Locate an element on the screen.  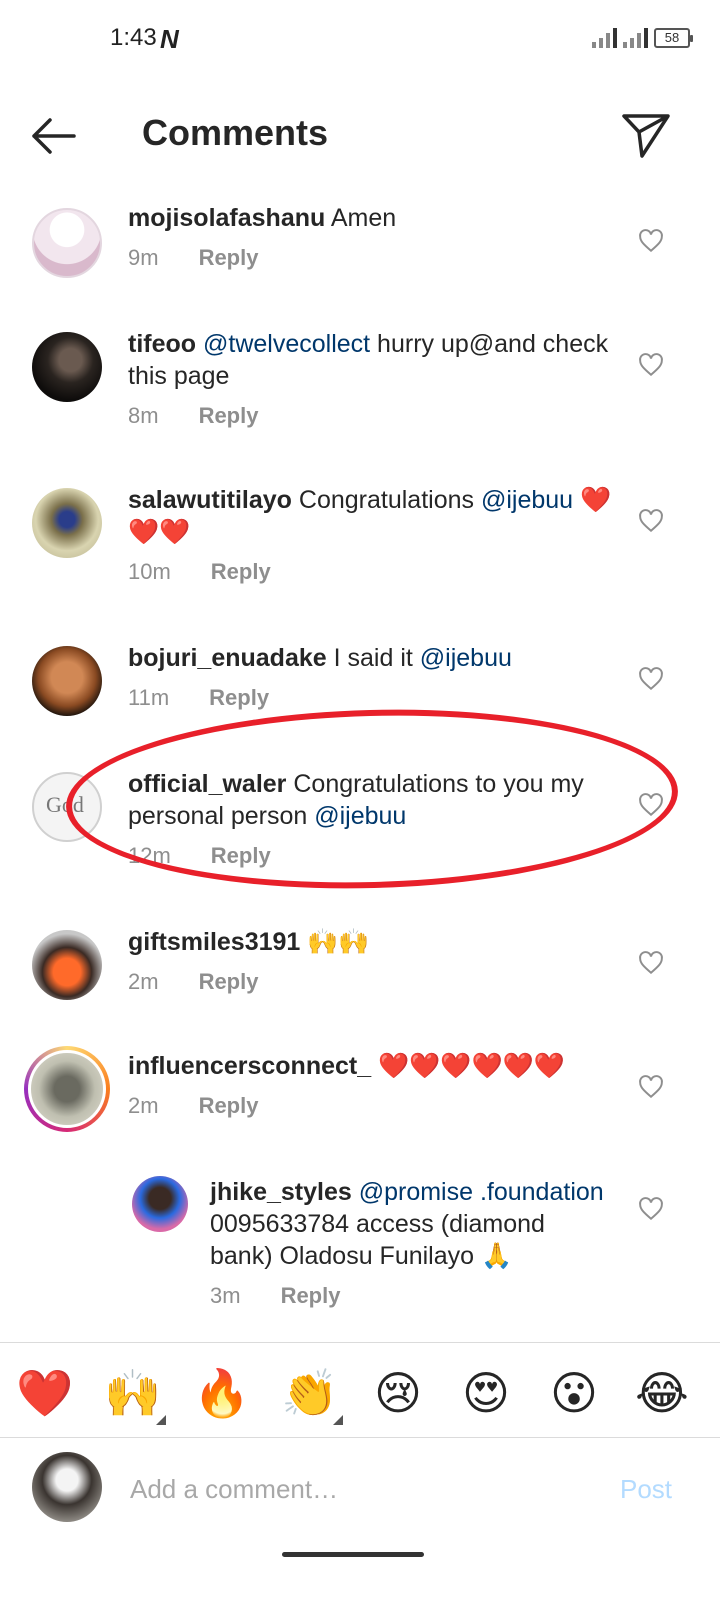
emoji-crying-button: 😢 is located at coordinates (398, 1393).